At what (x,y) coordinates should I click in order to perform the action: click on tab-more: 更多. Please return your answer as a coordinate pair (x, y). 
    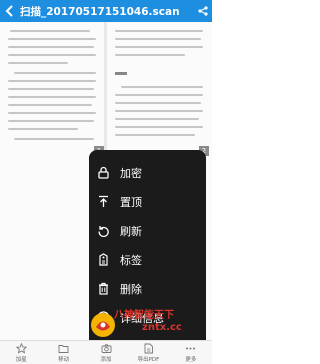
    Looking at the image, I should click on (191, 352).